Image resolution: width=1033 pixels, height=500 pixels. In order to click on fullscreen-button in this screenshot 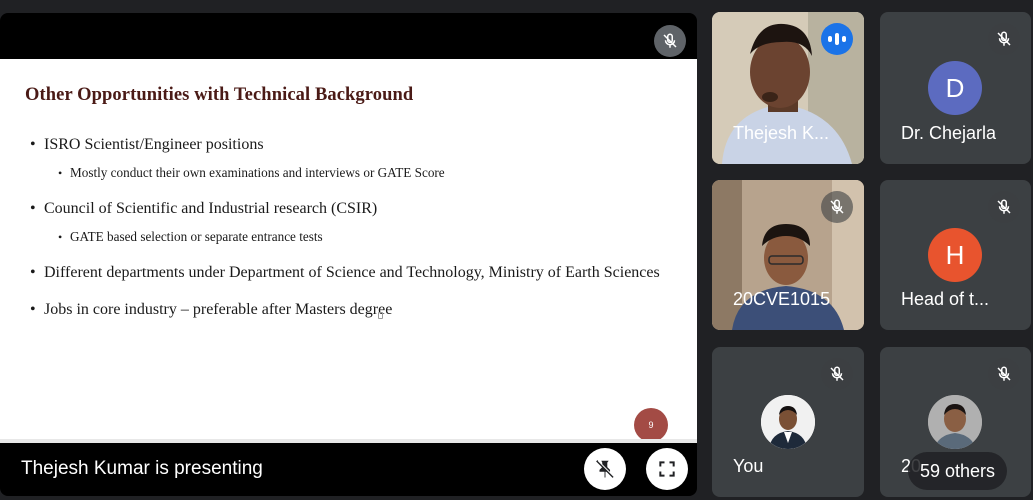, I will do `click(667, 469)`.